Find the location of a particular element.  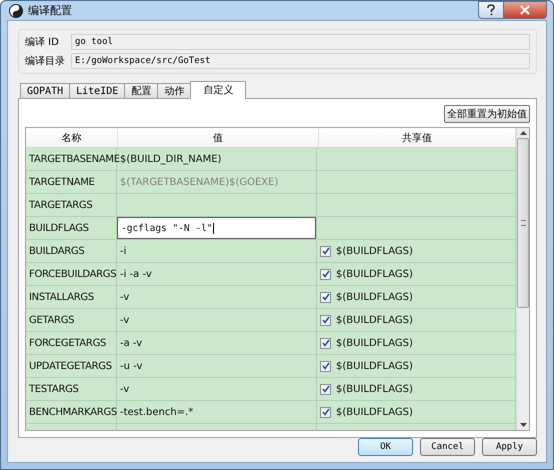

dialog-button: Apply is located at coordinates (509, 447).